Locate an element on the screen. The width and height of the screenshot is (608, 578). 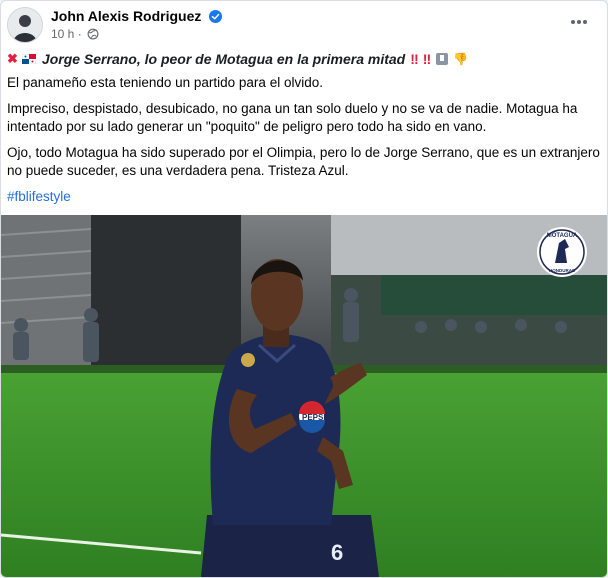
avatar-image is located at coordinates (25, 25).